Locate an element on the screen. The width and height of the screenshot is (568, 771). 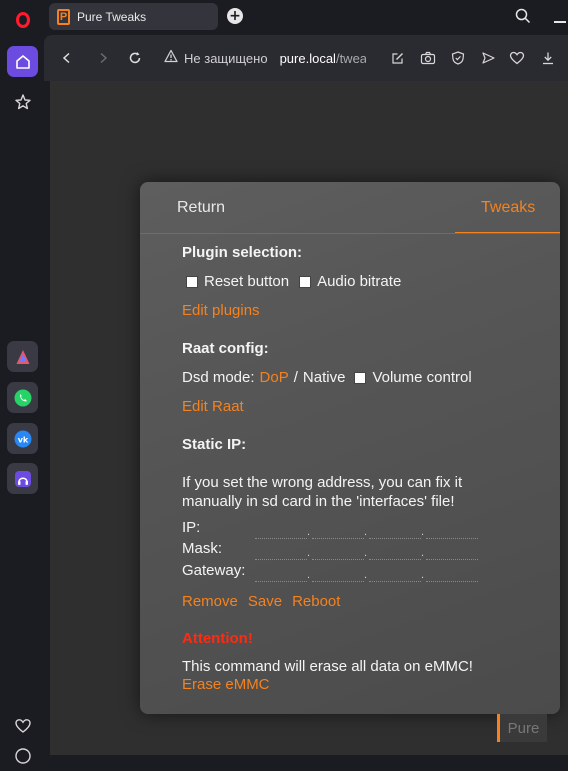
address-bar: Не защищено pure.local/twea is located at coordinates (306, 58).